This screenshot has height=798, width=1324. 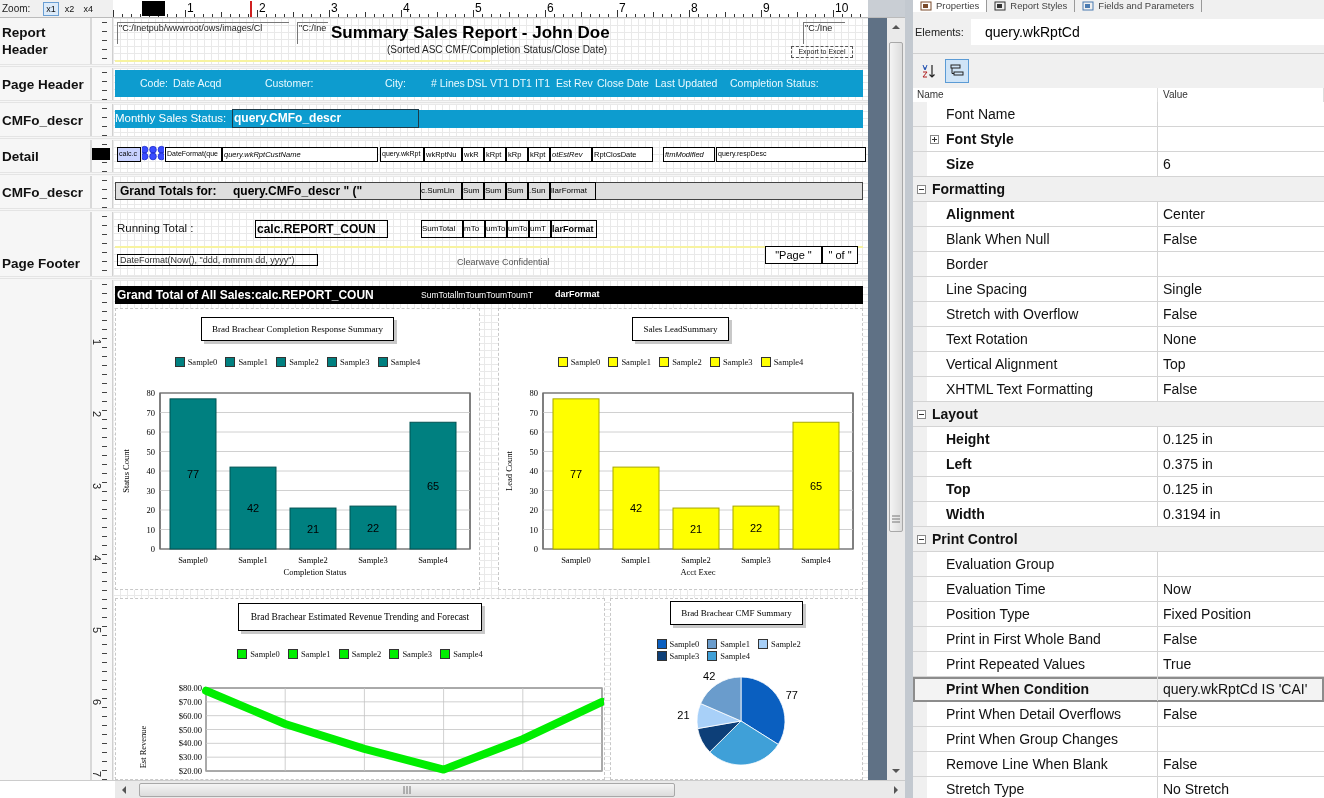 What do you see at coordinates (1241, 789) in the screenshot?
I see `property-value: No Stretch` at bounding box center [1241, 789].